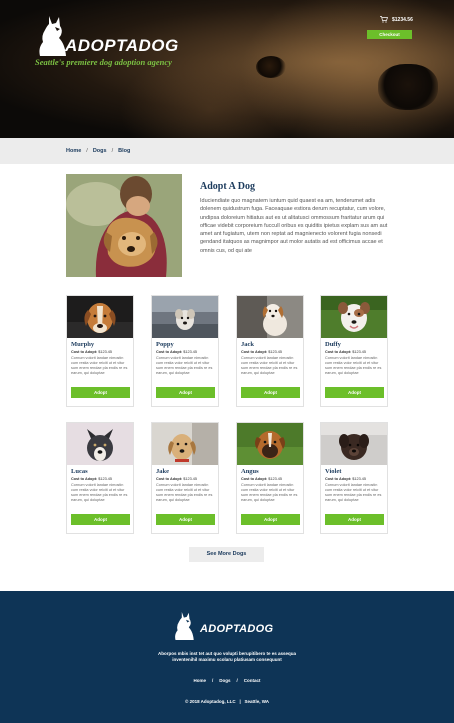 This screenshot has width=454, height=723. What do you see at coordinates (271, 67) in the screenshot?
I see `hero-photo-dog-eye` at bounding box center [271, 67].